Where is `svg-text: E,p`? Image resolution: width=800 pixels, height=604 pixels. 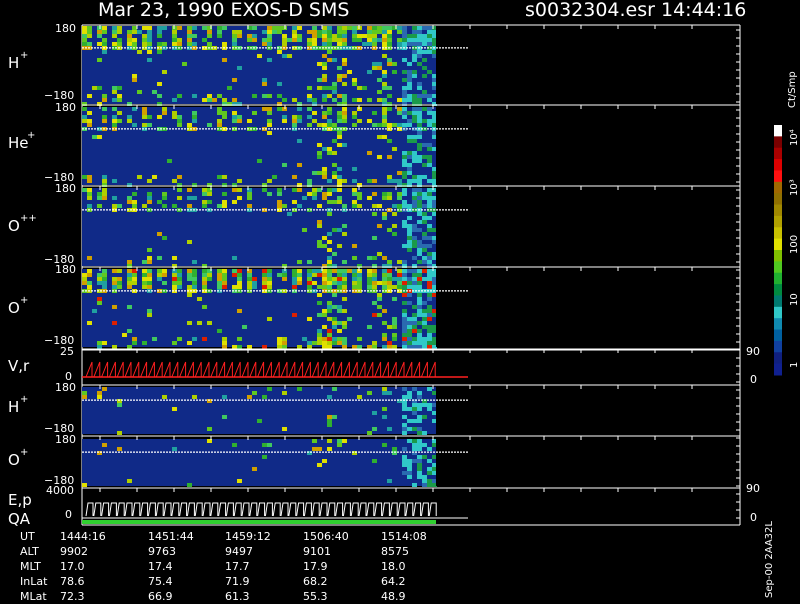
svg-text: E,p is located at coordinates (20, 500).